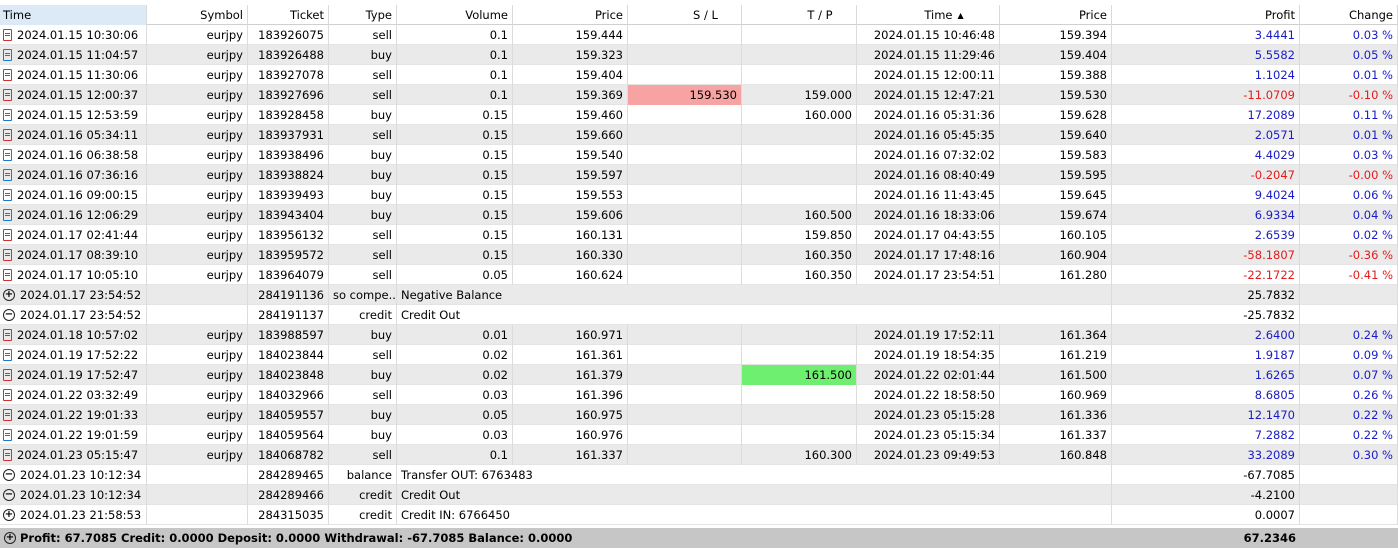  I want to click on column-header-profit: Profit, so click(1206, 15).